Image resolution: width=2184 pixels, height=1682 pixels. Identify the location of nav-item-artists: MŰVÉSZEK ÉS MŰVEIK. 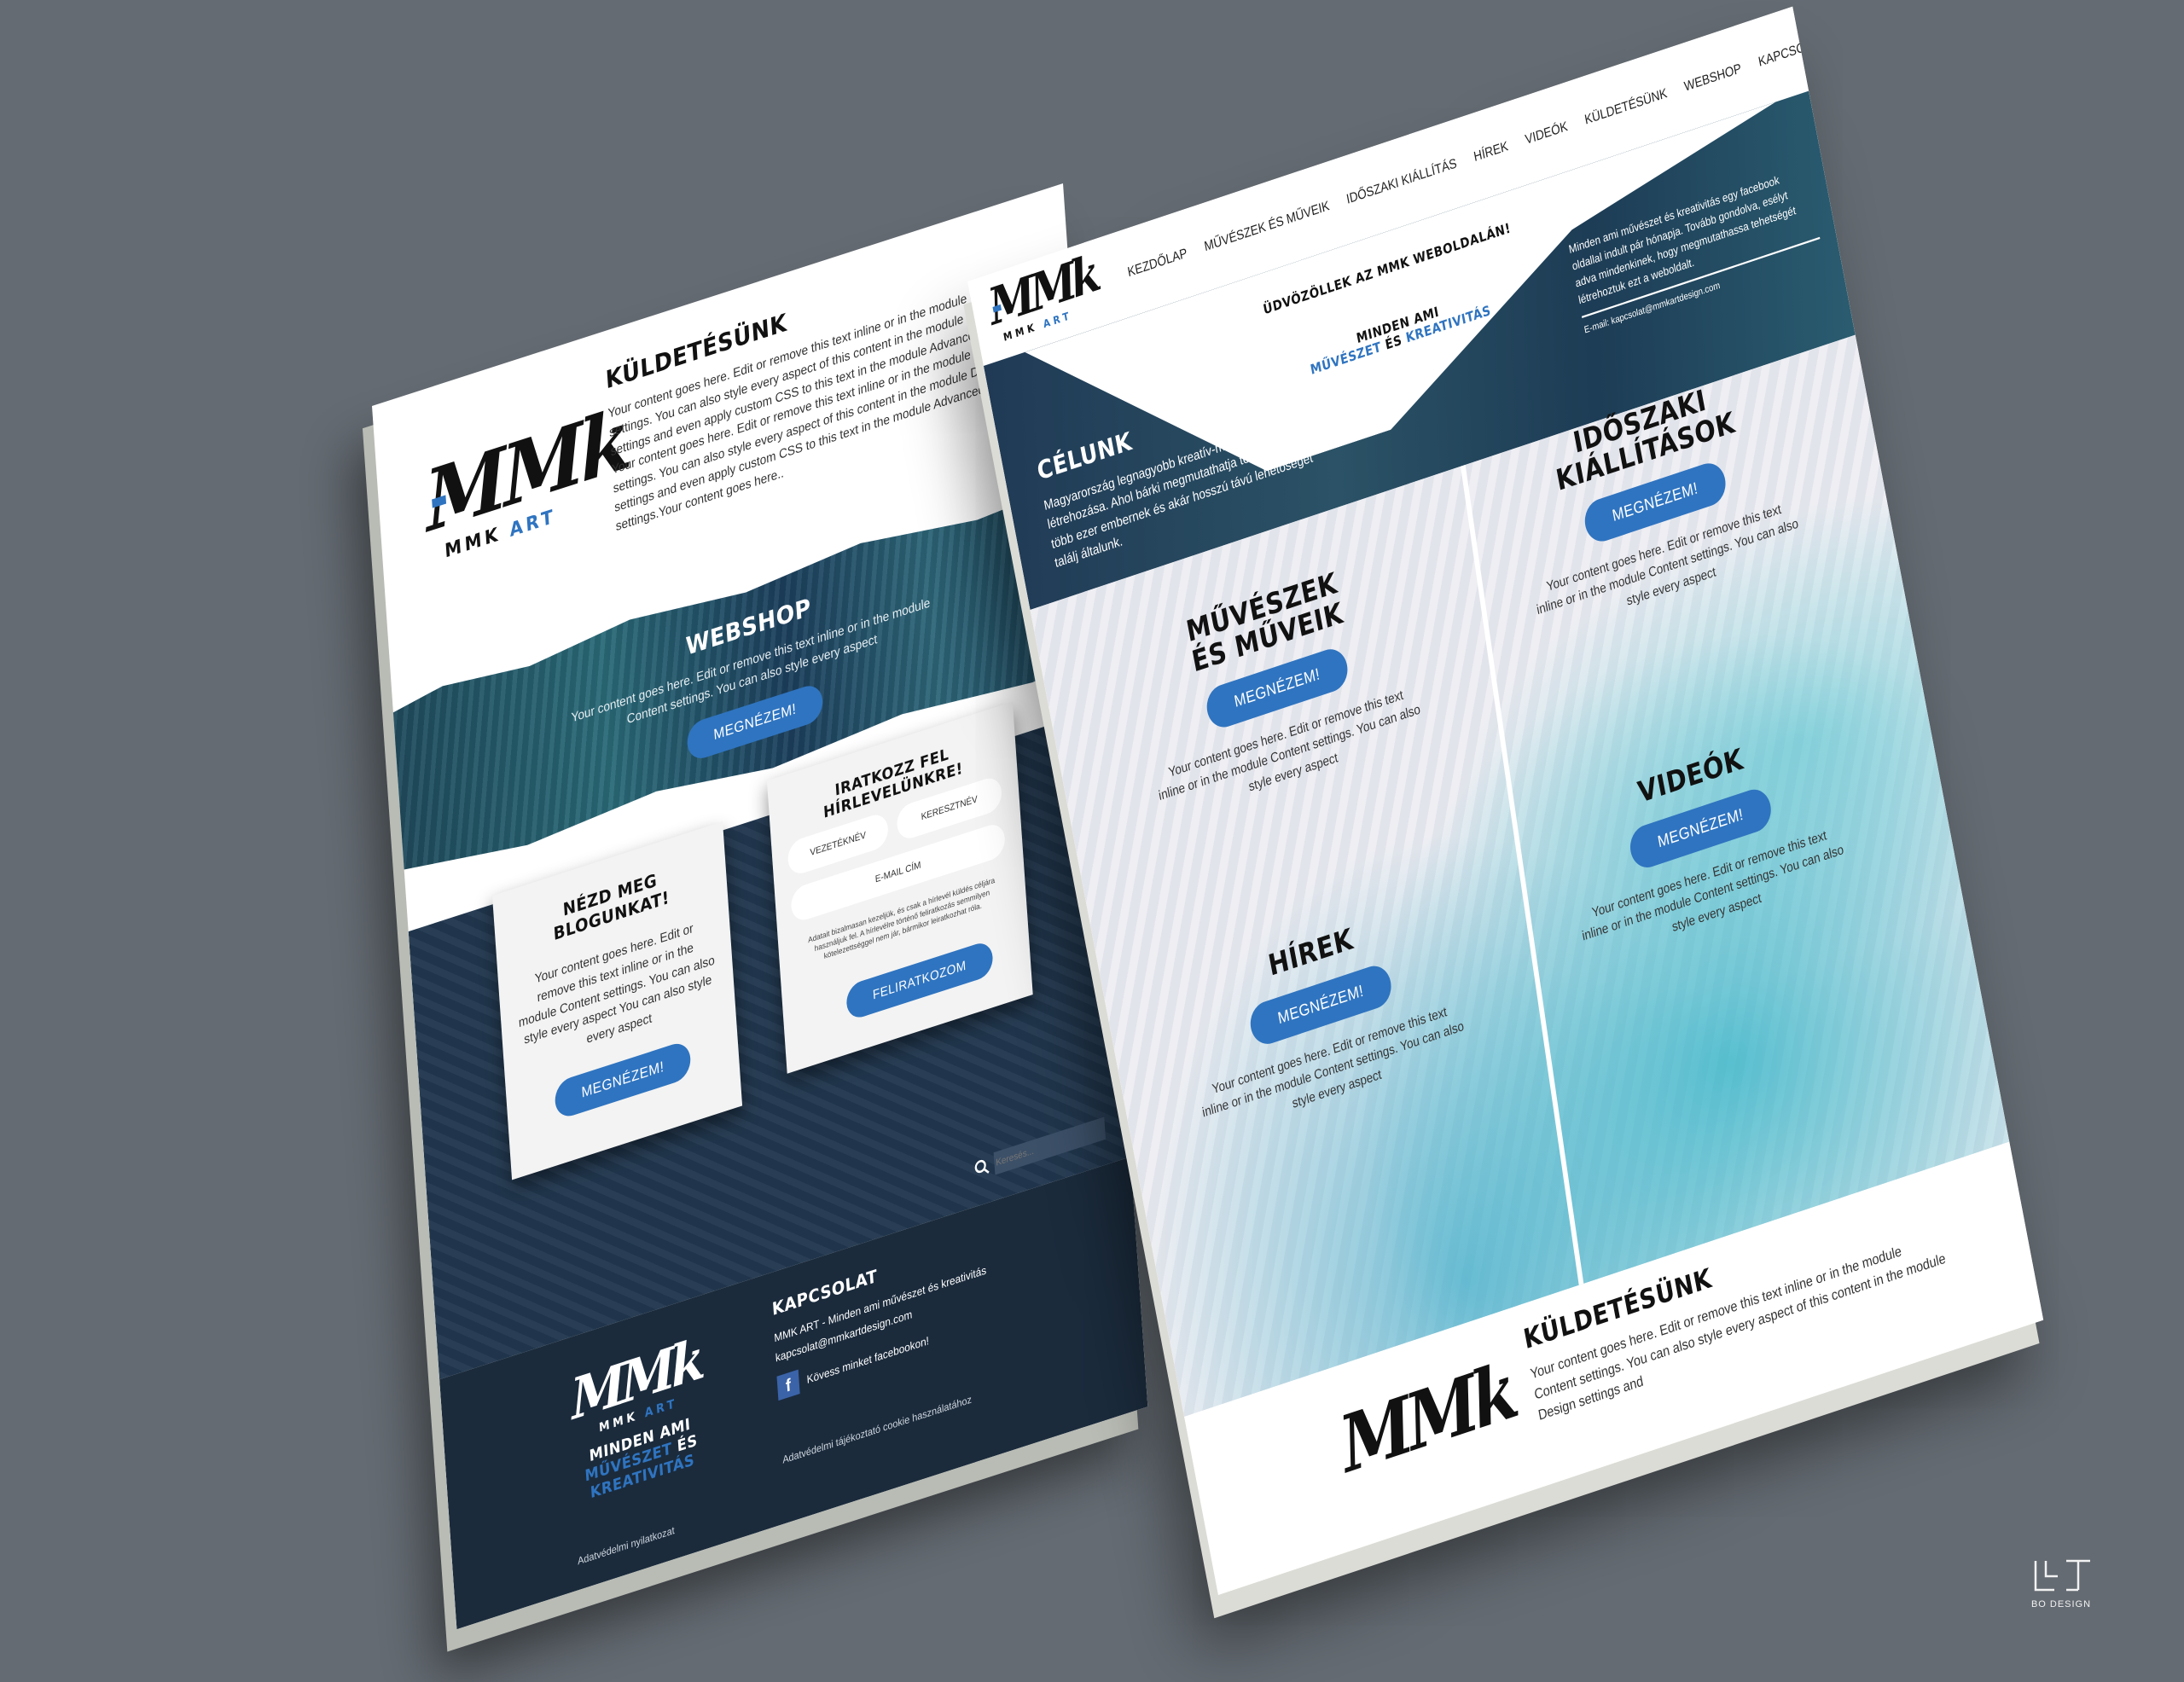
(1267, 225).